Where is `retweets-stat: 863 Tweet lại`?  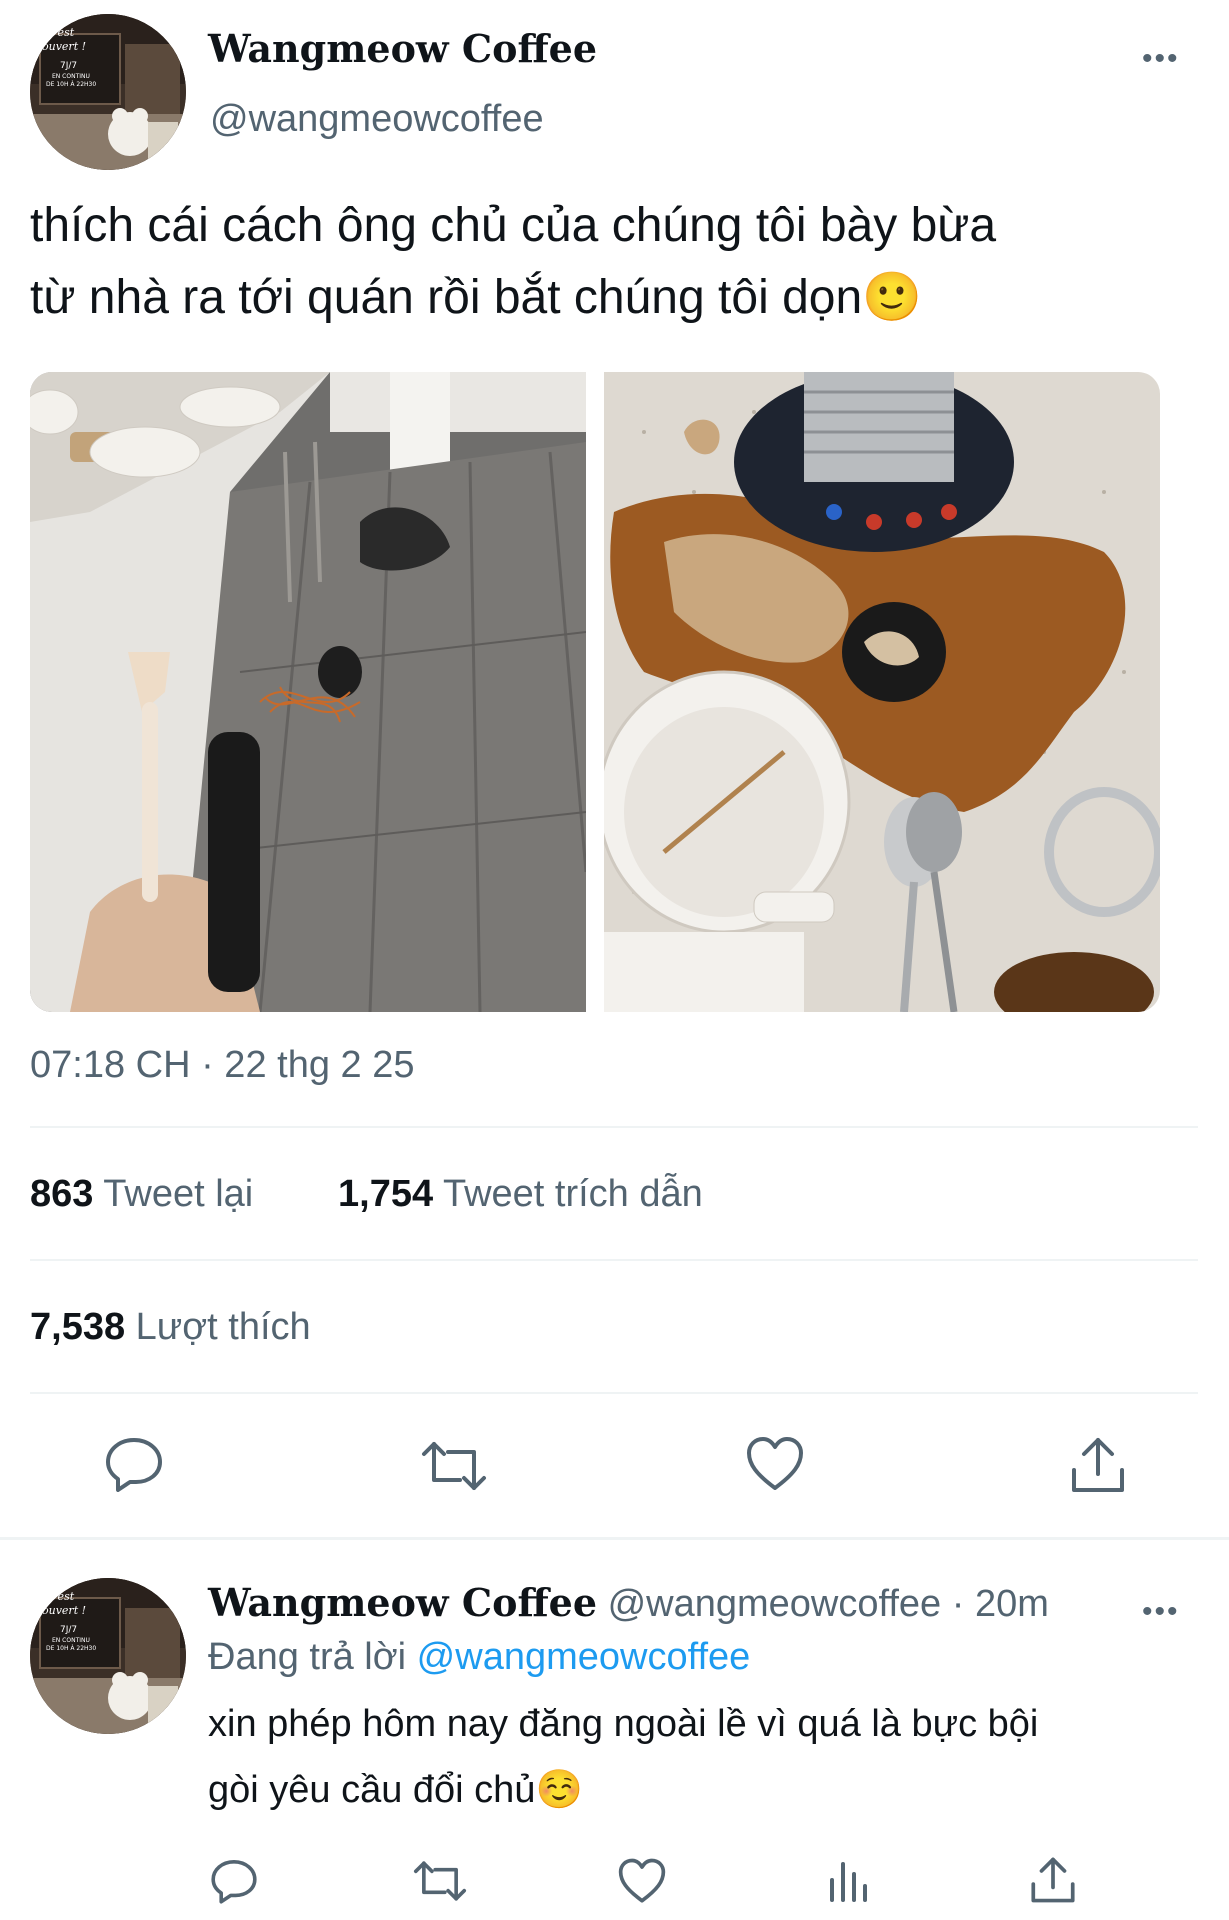
retweets-stat: 863 Tweet lại is located at coordinates (141, 1194).